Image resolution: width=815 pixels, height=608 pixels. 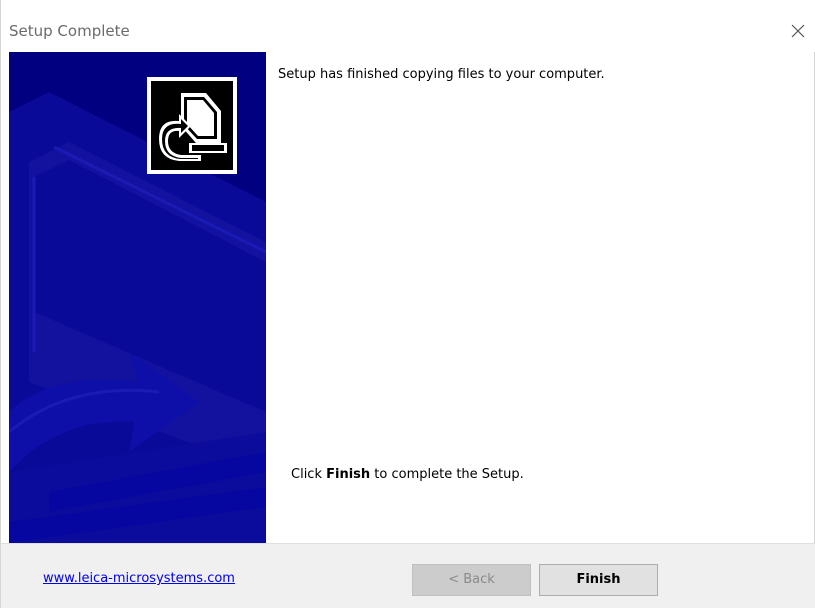 I want to click on finish-instruction-bold: Finish, so click(x=348, y=474).